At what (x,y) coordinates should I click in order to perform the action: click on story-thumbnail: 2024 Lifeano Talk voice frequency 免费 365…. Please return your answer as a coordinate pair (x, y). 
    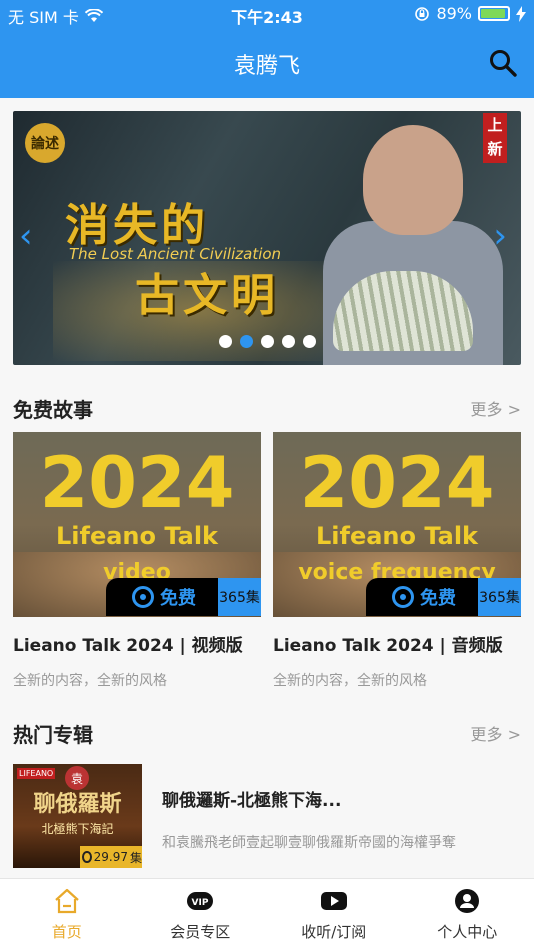
    Looking at the image, I should click on (397, 524).